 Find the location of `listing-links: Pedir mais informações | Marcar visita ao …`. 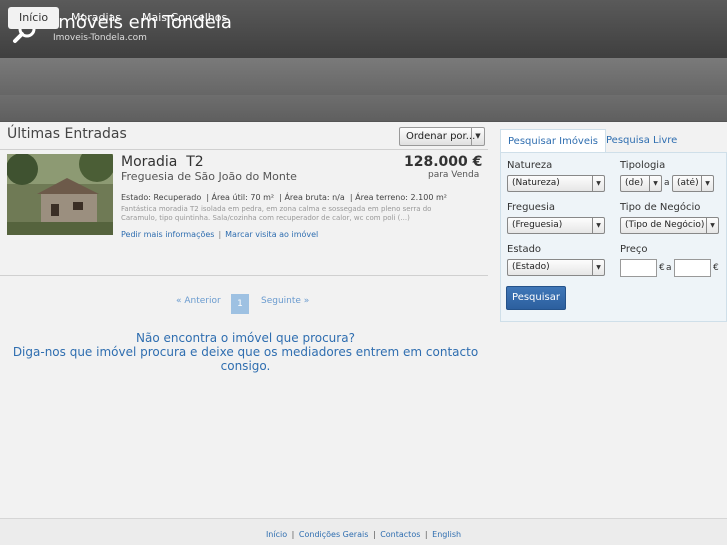

listing-links: Pedir mais informações | Marcar visita ao … is located at coordinates (219, 234).